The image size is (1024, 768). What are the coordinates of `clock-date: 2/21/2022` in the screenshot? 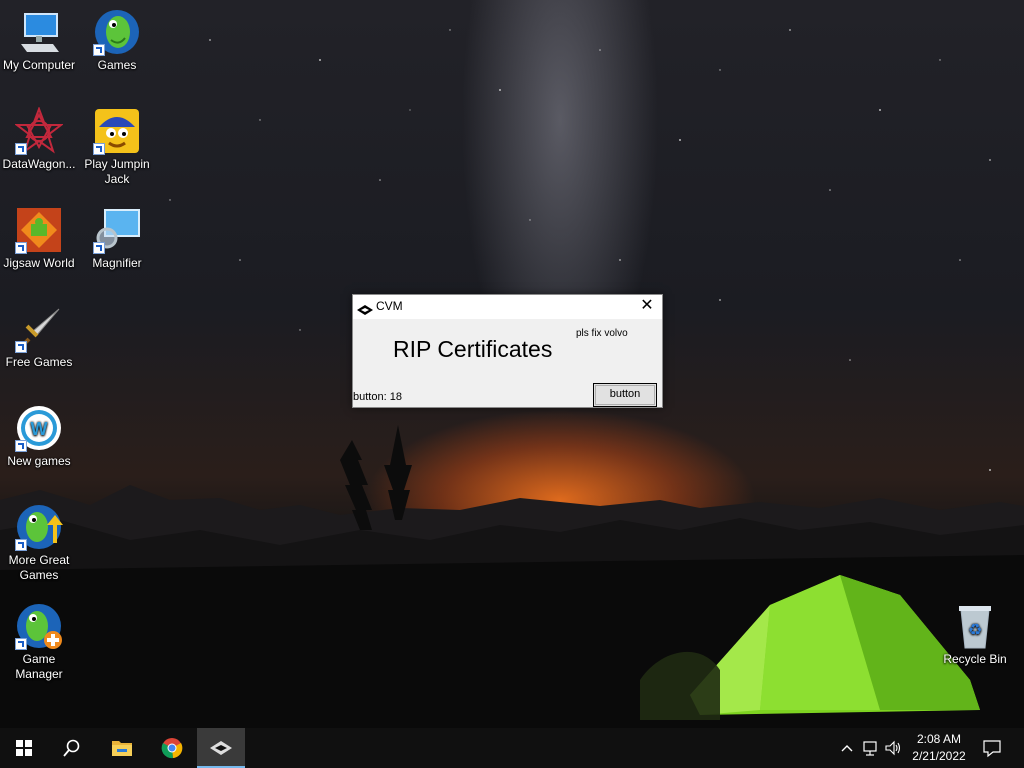 It's located at (939, 756).